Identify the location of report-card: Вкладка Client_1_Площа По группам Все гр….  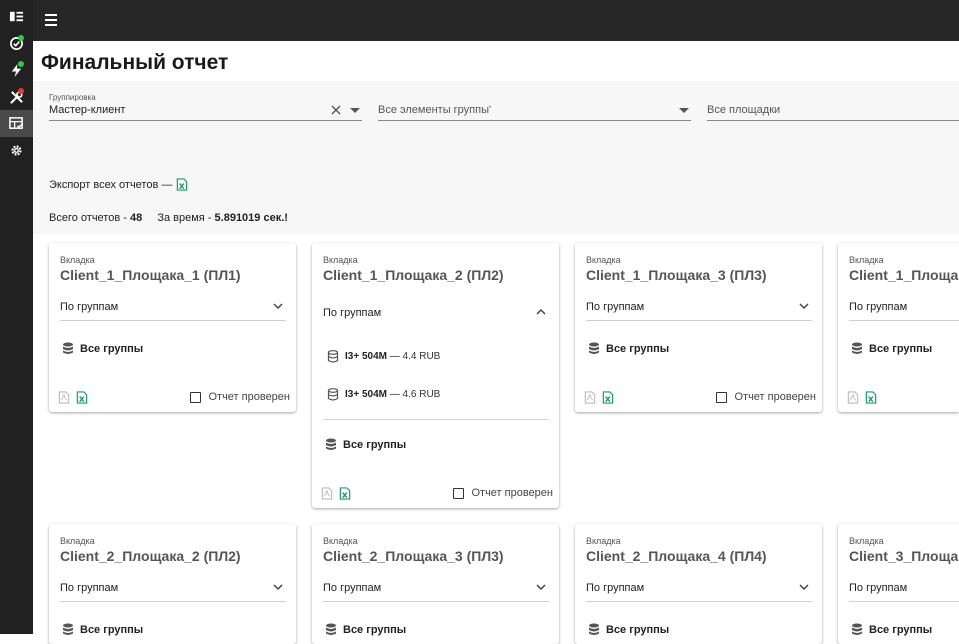
(898, 327).